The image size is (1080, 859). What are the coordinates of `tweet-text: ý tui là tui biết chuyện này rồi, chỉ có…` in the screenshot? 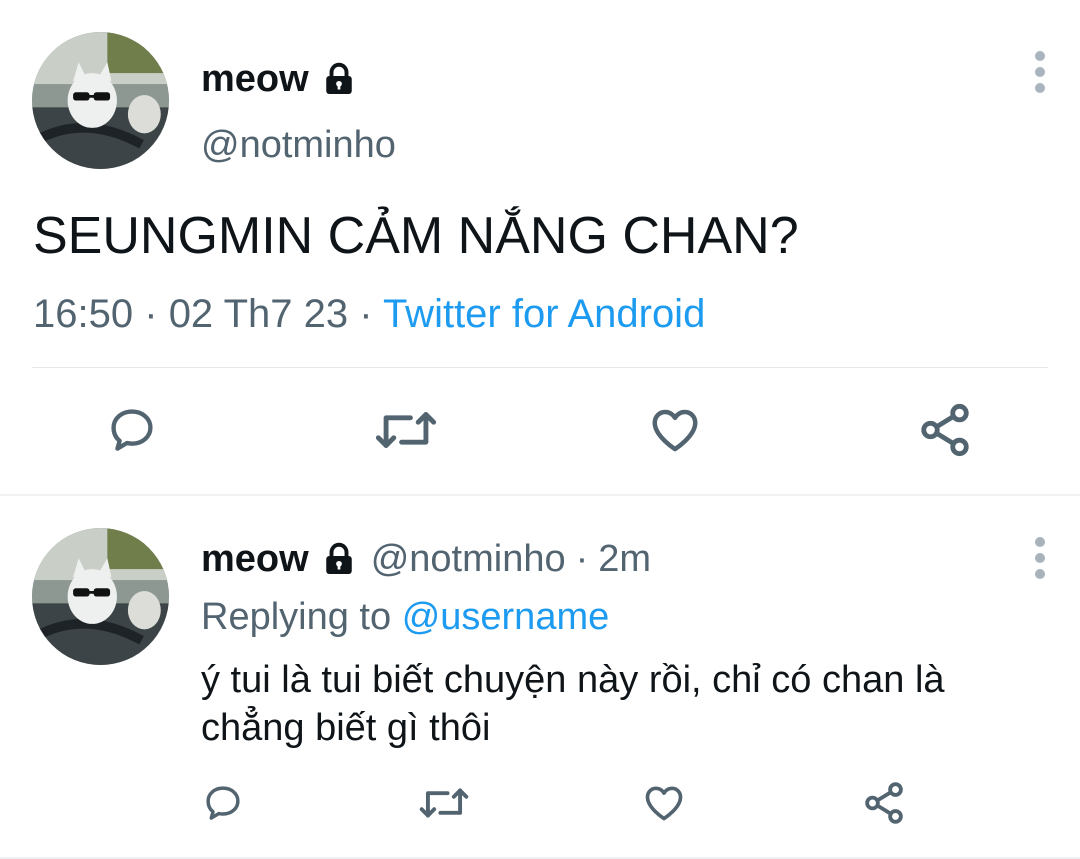 It's located at (573, 704).